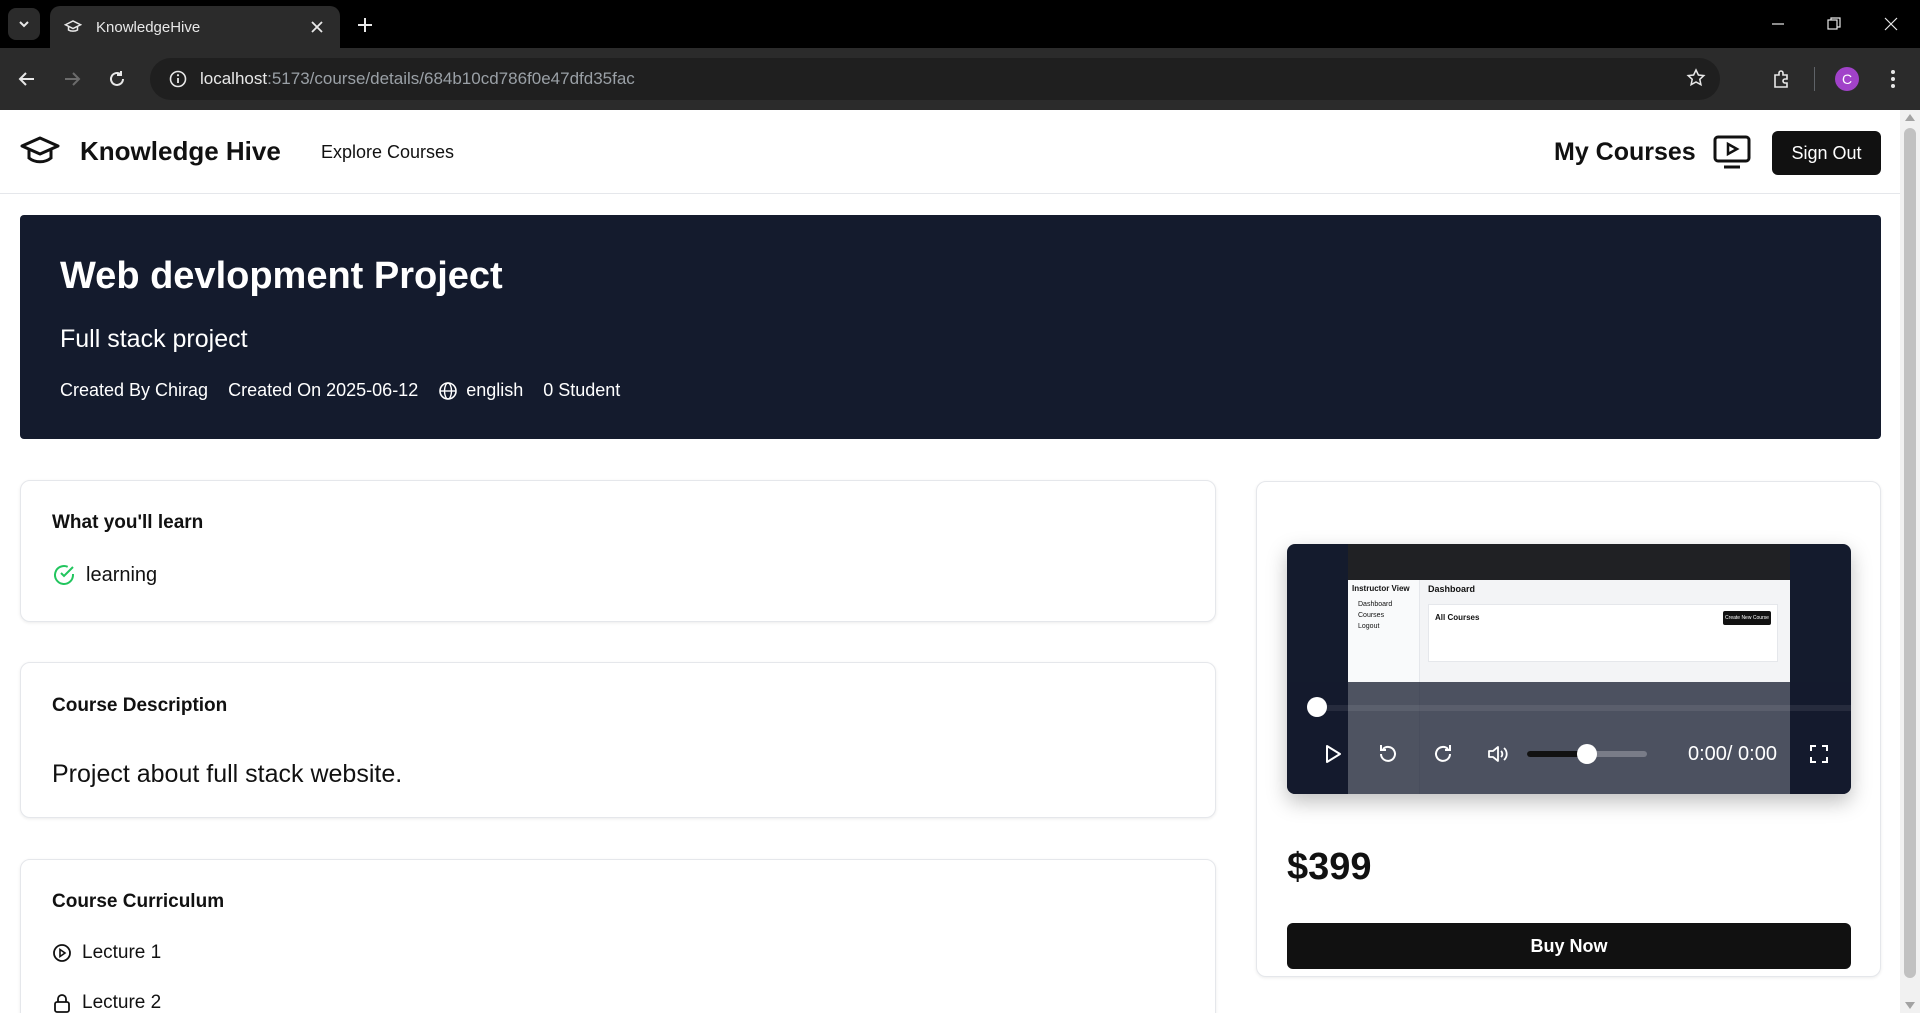 The width and height of the screenshot is (1920, 1013). I want to click on description-heading: Course Description, so click(140, 705).